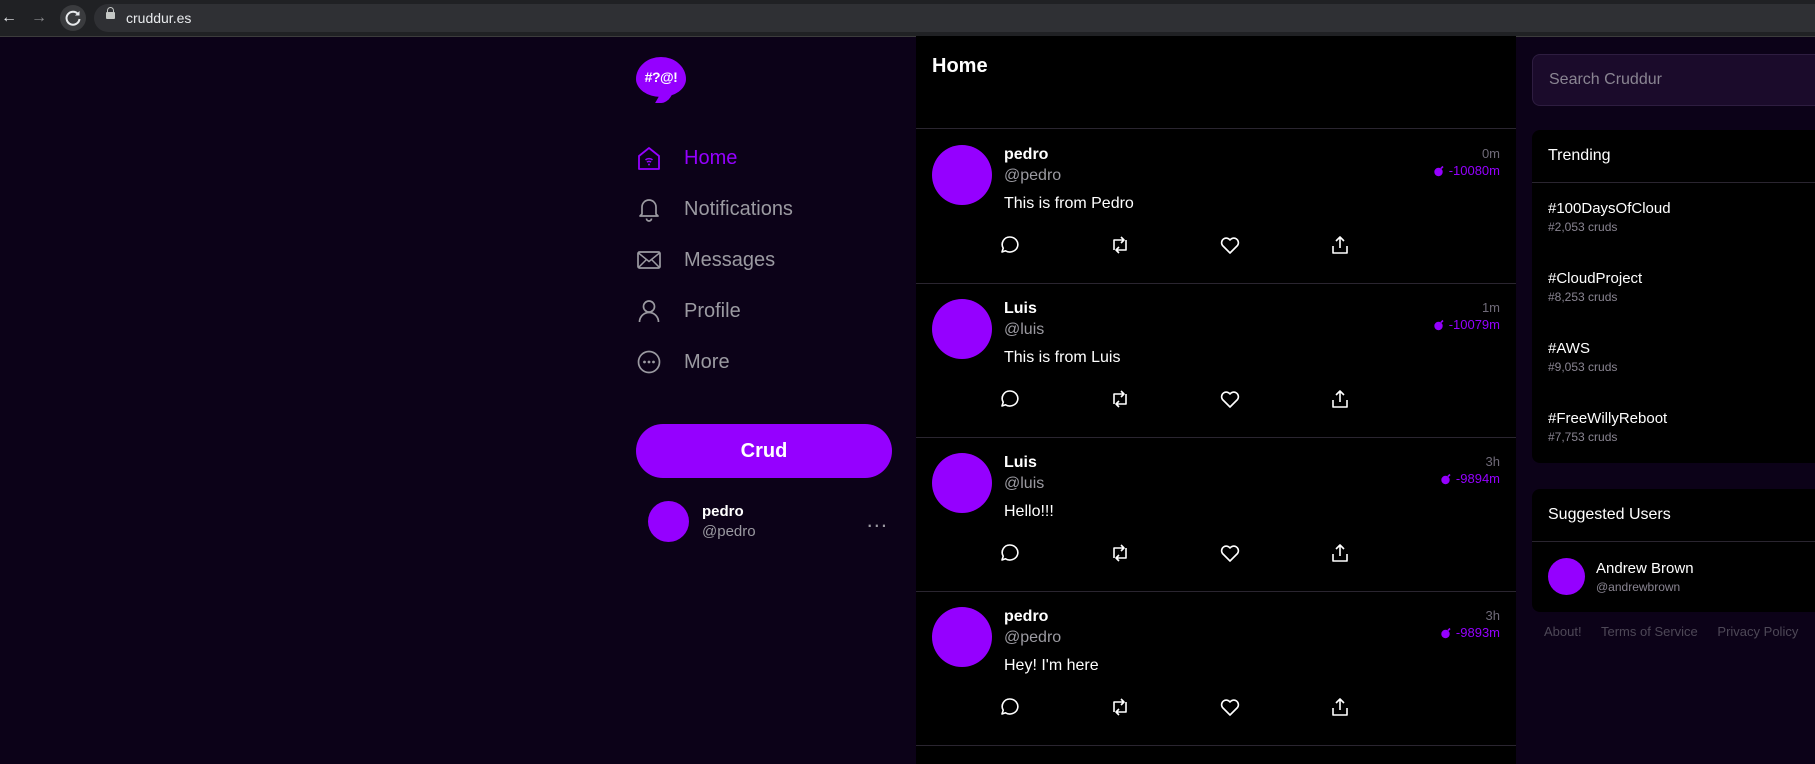  Describe the element at coordinates (1216, 206) in the screenshot. I see `feed-post: pedro @pedro This is from Pedro 0m -10080m` at that location.